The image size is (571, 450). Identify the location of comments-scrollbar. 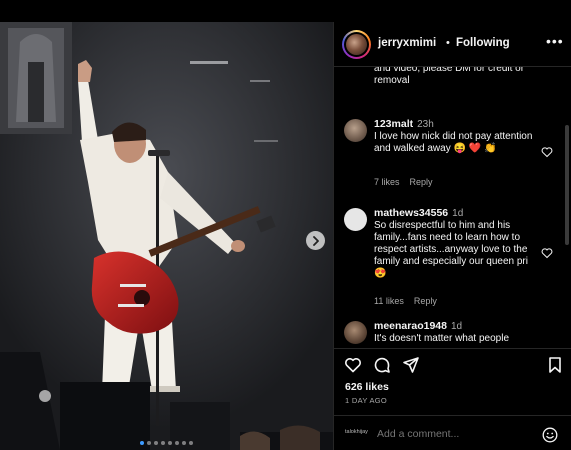
(567, 207).